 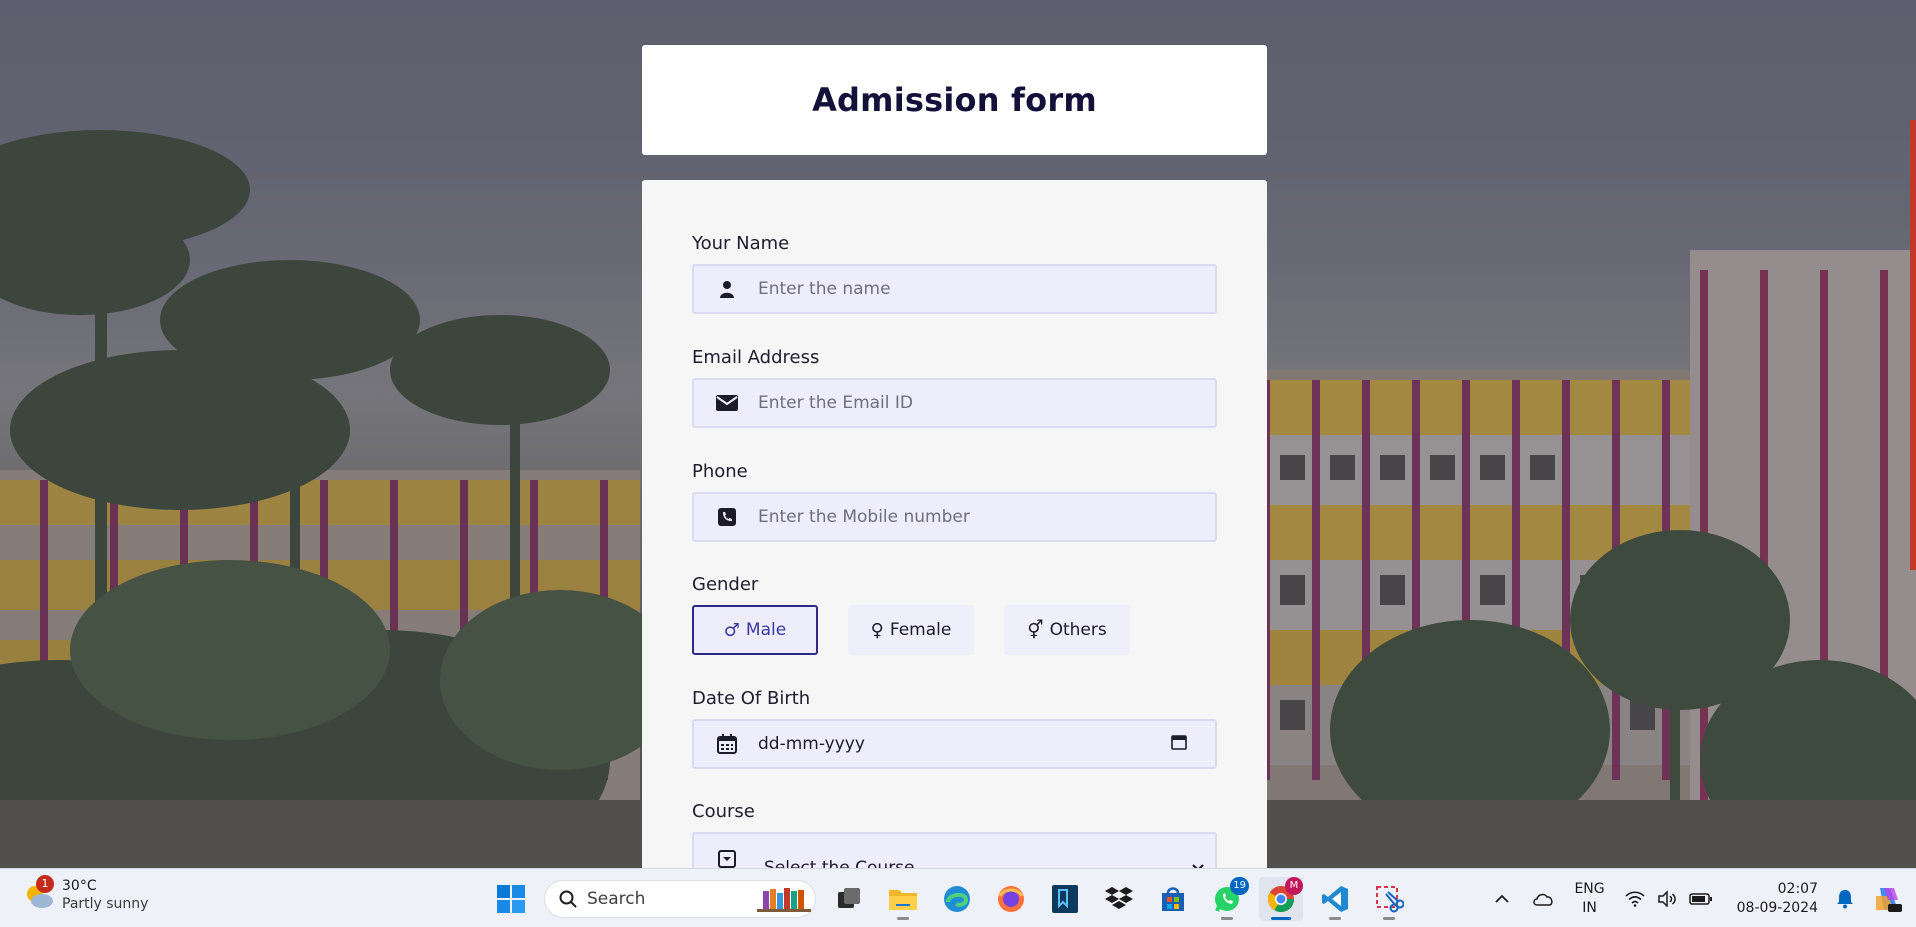 I want to click on date-picker-icon, so click(x=1179, y=744).